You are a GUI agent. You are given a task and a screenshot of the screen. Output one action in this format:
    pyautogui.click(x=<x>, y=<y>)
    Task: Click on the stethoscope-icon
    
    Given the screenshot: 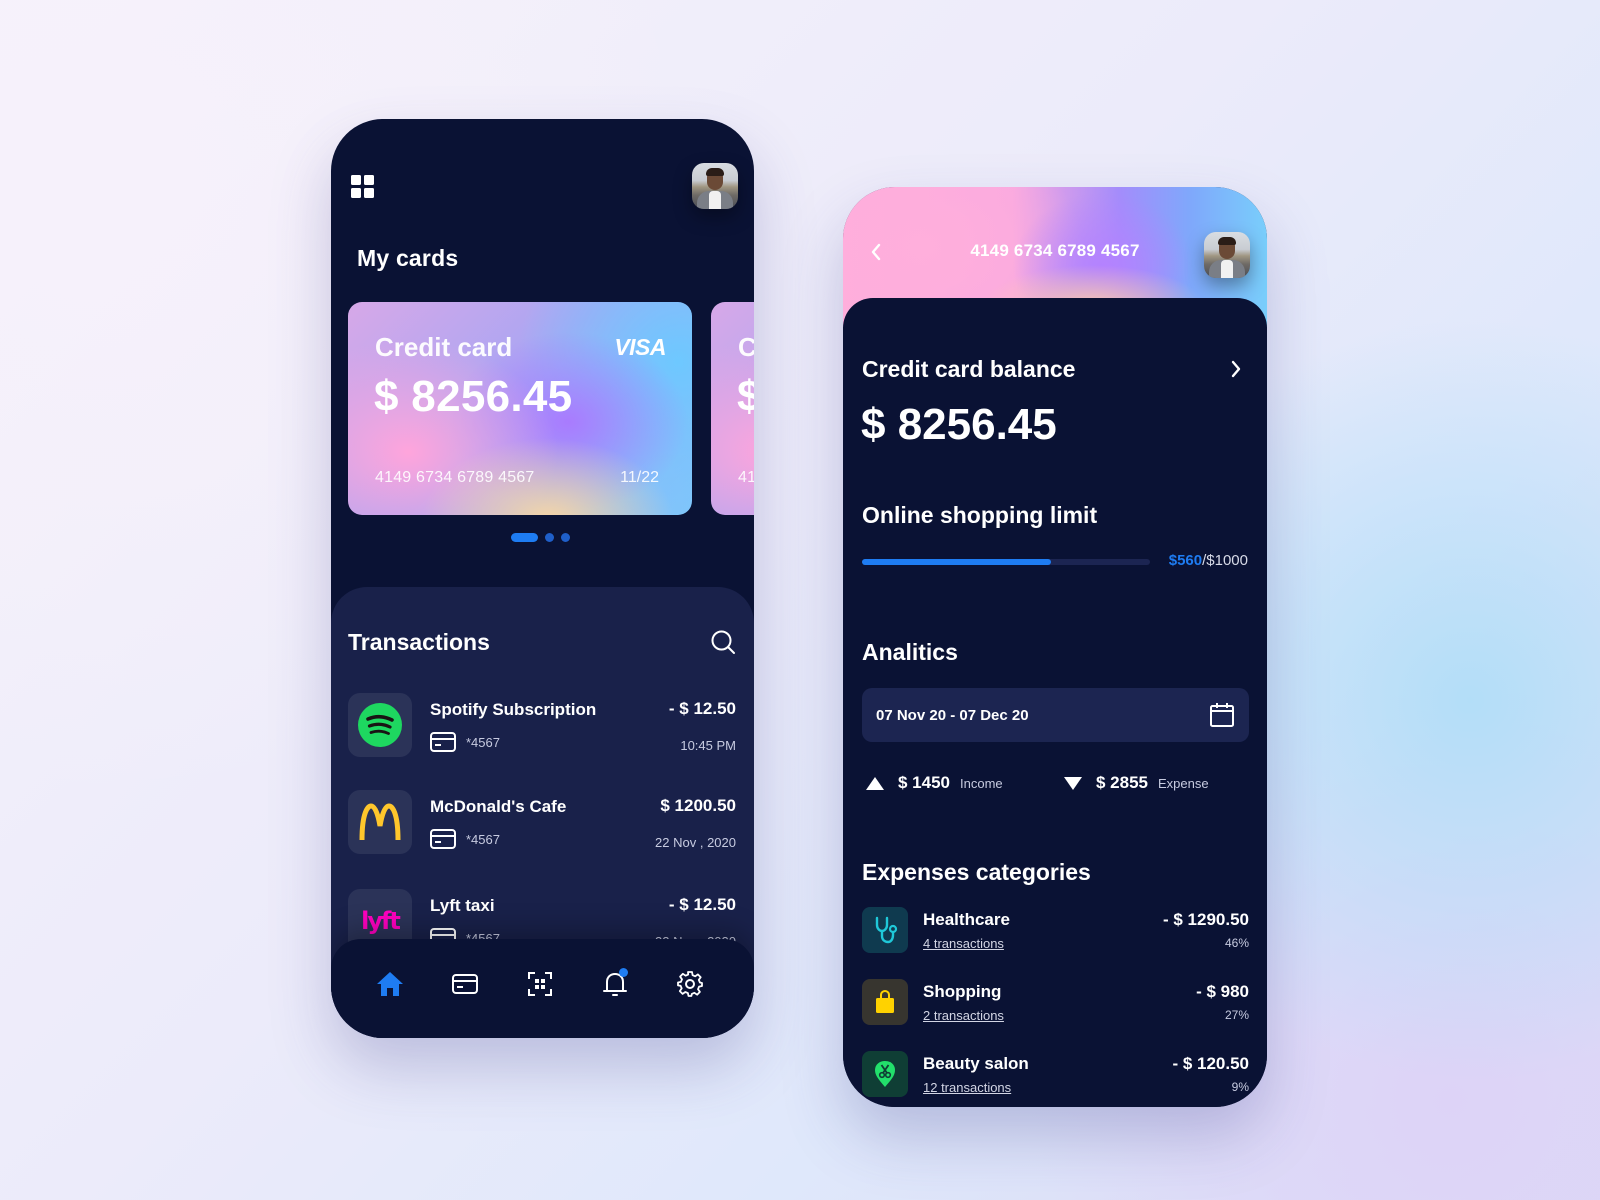 What is the action you would take?
    pyautogui.click(x=885, y=930)
    